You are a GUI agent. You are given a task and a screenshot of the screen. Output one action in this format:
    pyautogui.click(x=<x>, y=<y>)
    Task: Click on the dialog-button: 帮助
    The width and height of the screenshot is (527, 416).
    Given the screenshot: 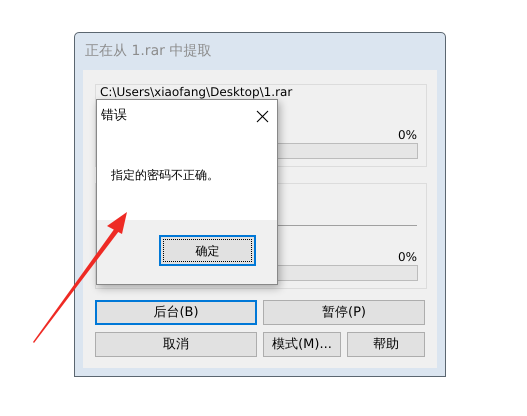 What is the action you would take?
    pyautogui.click(x=386, y=344)
    